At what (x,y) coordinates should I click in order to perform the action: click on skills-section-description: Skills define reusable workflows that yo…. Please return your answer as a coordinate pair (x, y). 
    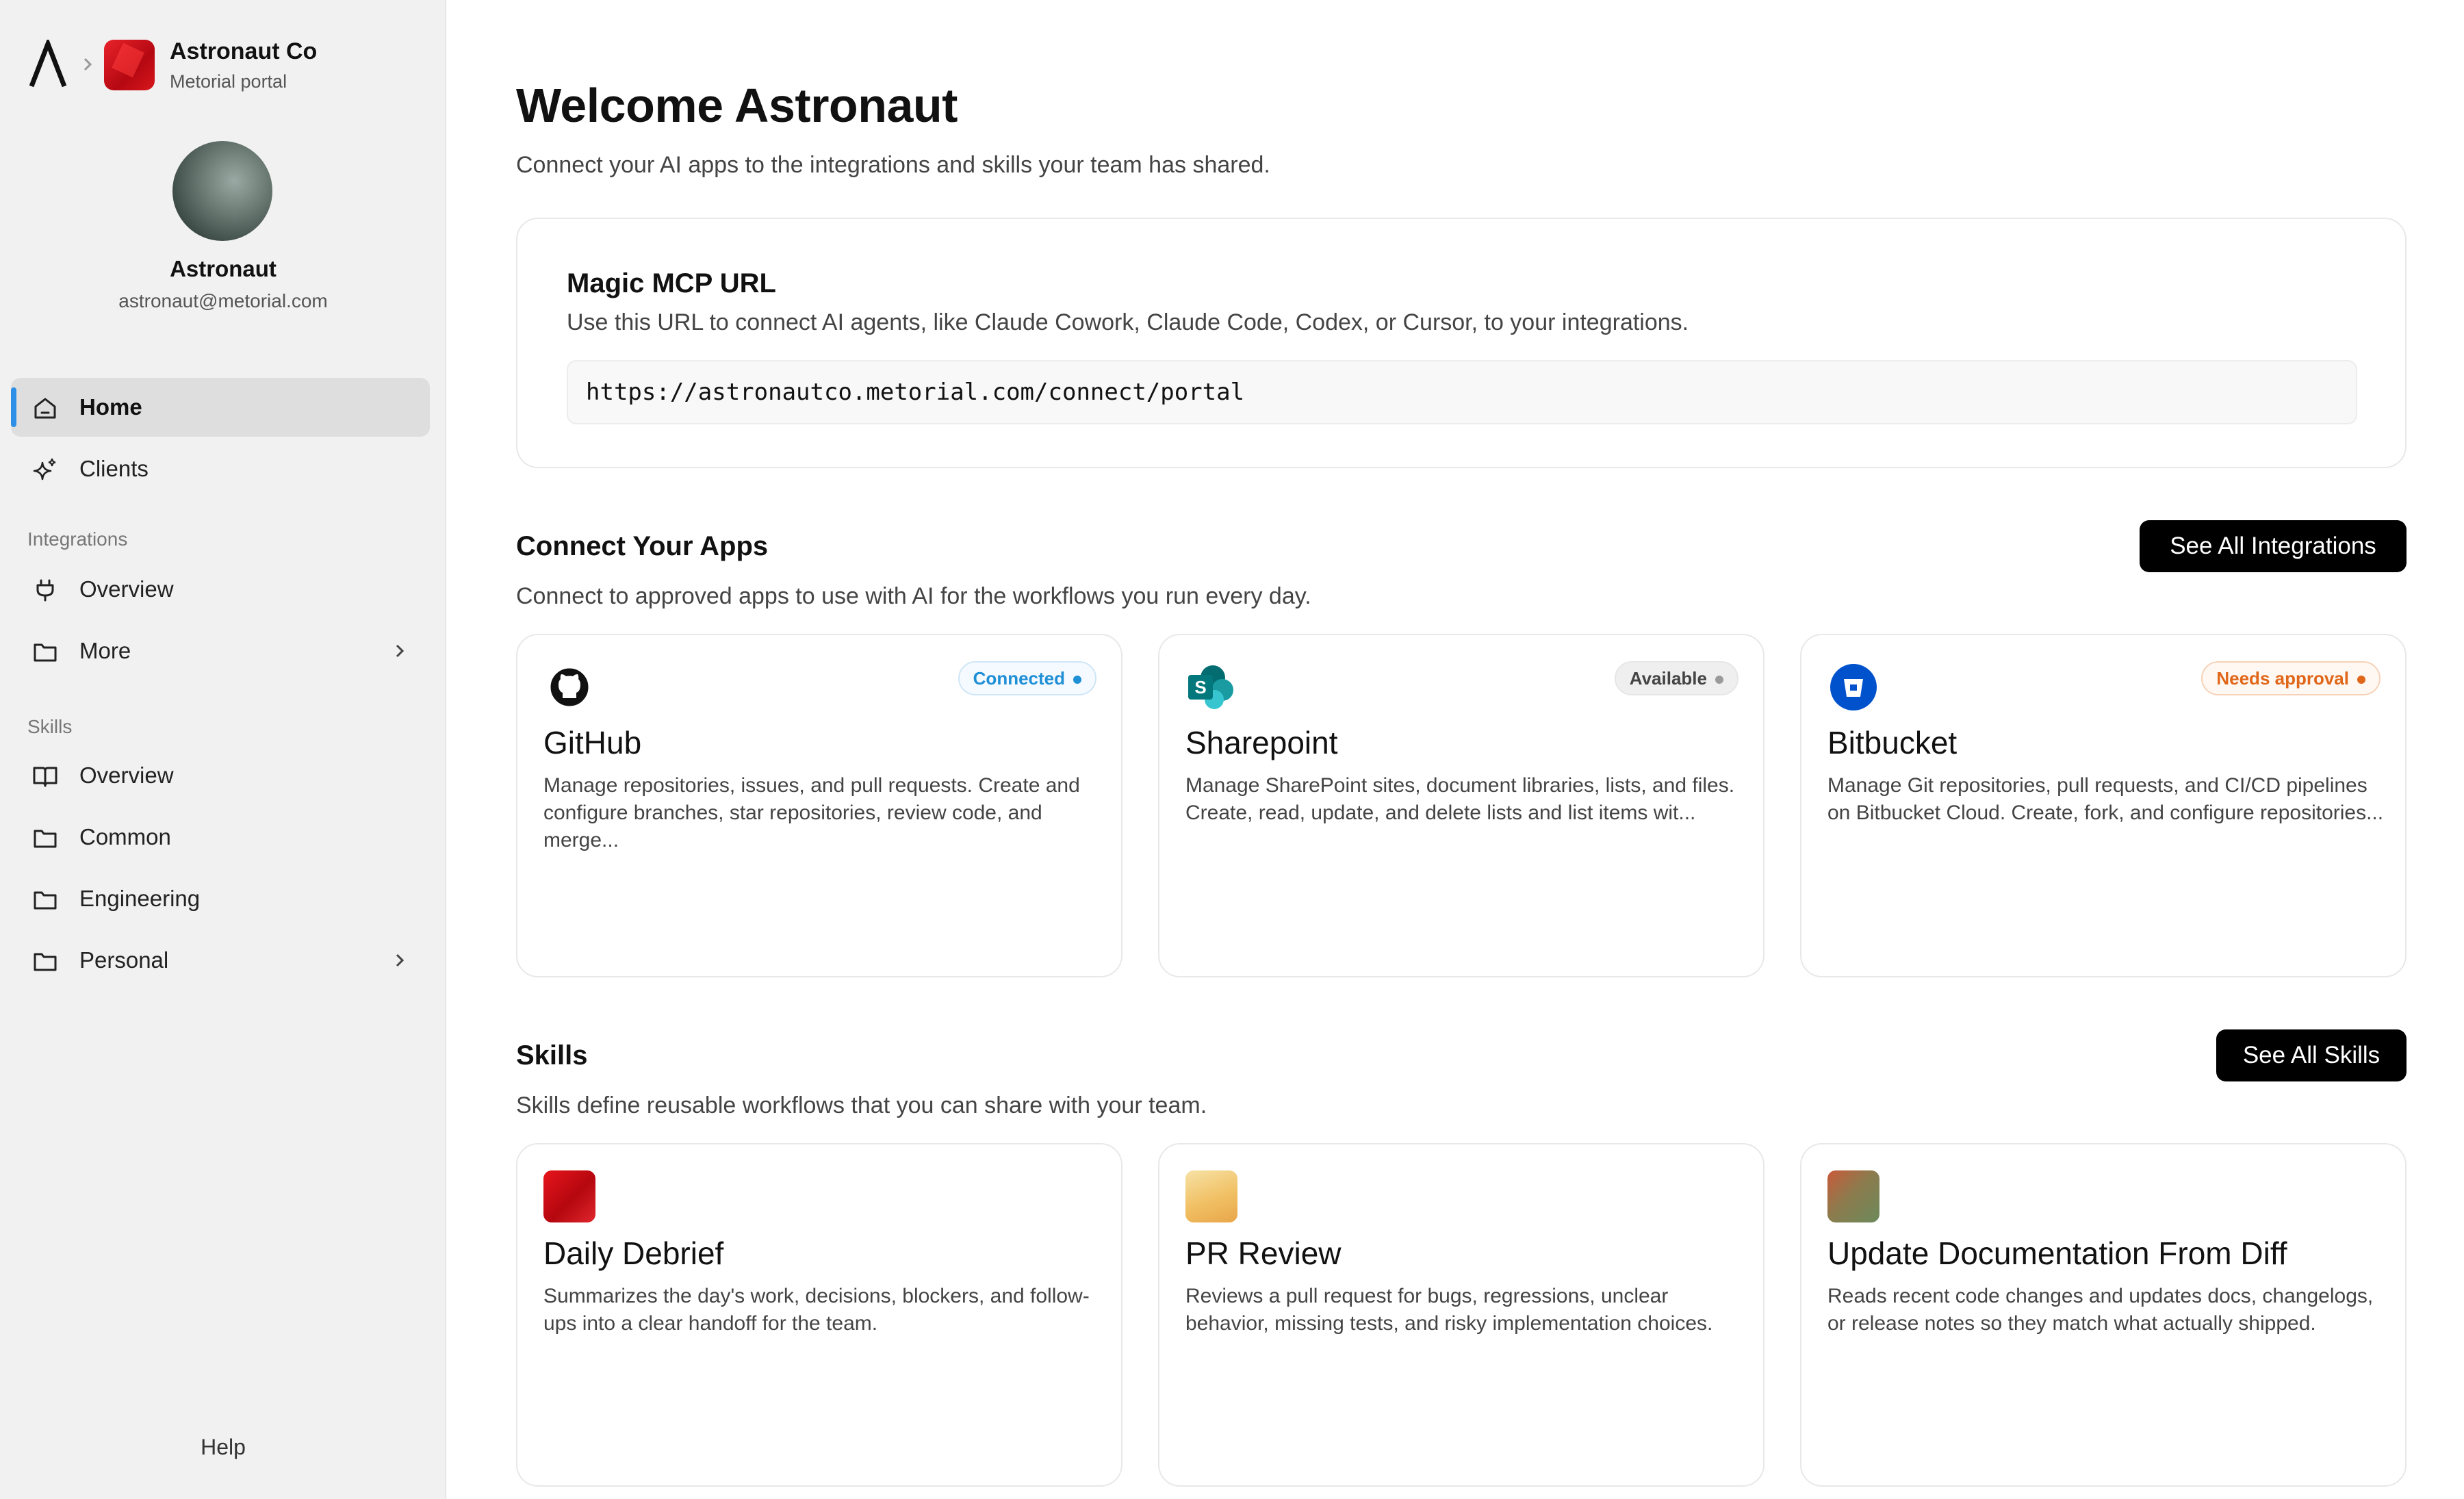
    Looking at the image, I should click on (861, 1105).